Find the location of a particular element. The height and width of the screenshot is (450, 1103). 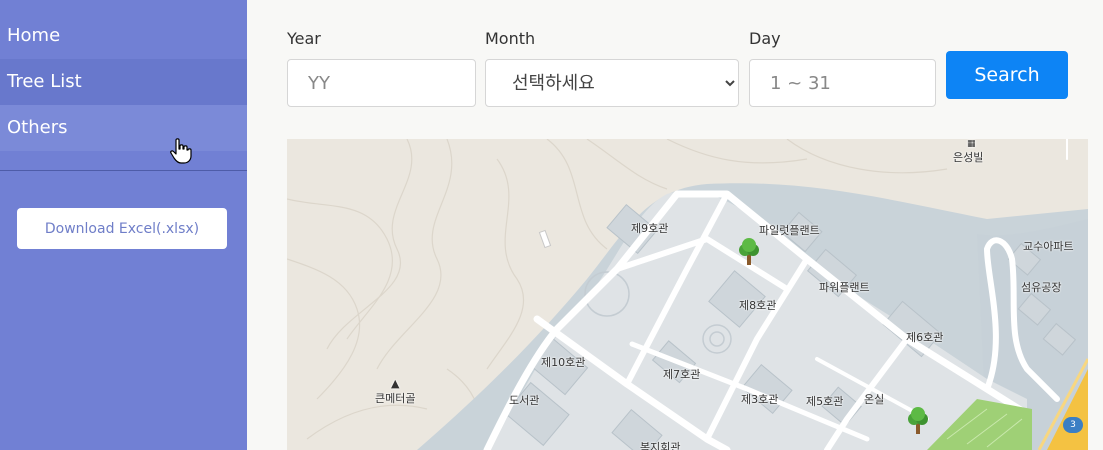

peak-icon: ▲ is located at coordinates (395, 383).